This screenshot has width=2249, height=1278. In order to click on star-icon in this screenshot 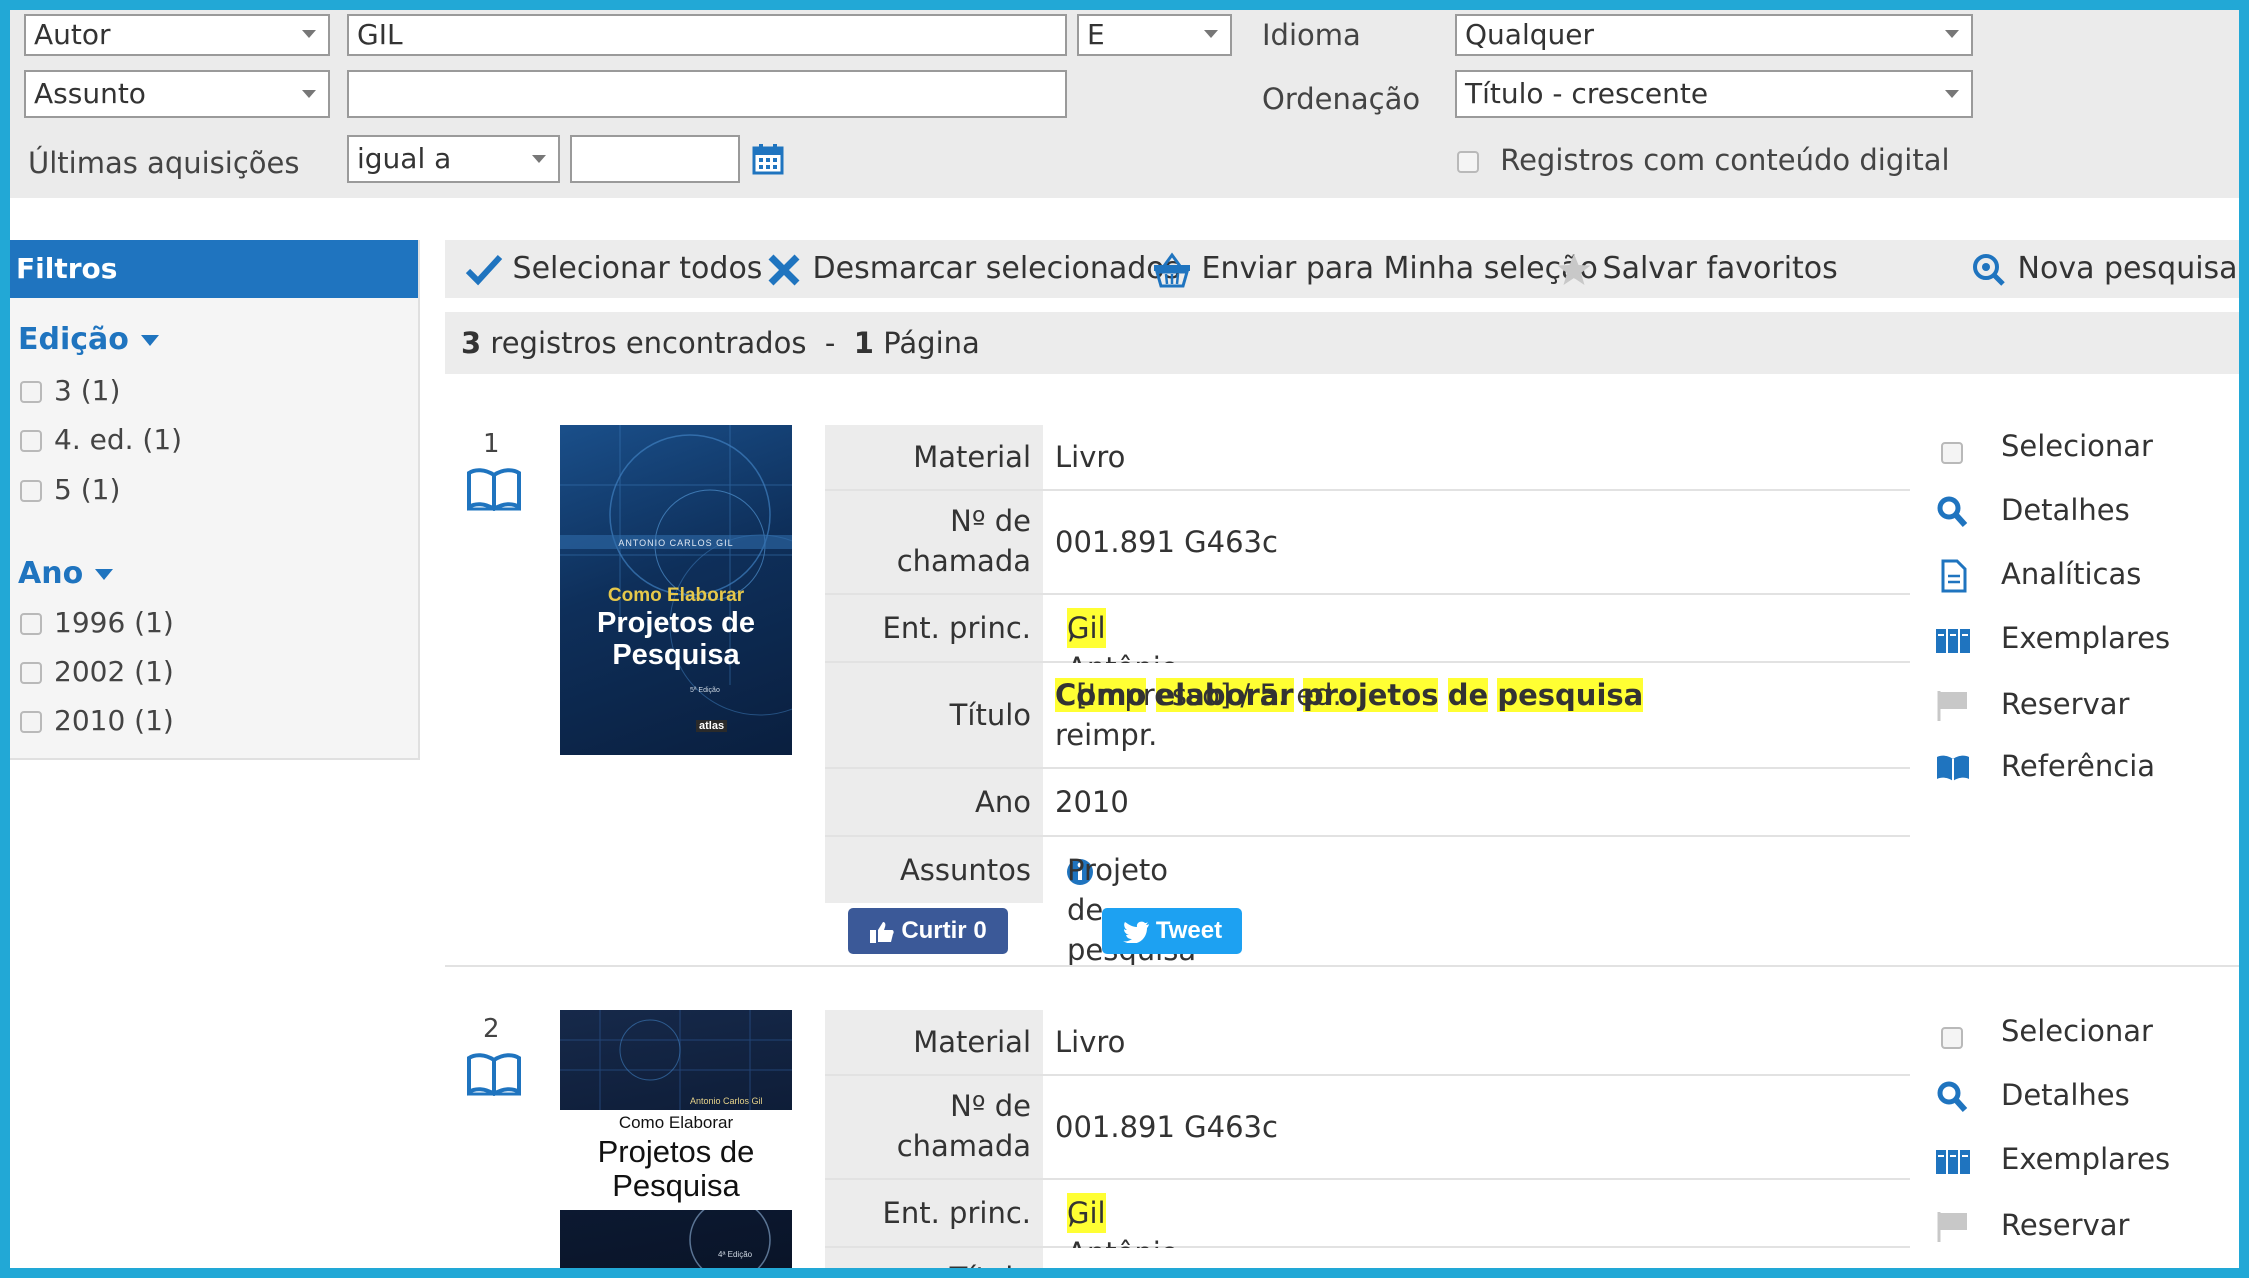, I will do `click(1574, 269)`.